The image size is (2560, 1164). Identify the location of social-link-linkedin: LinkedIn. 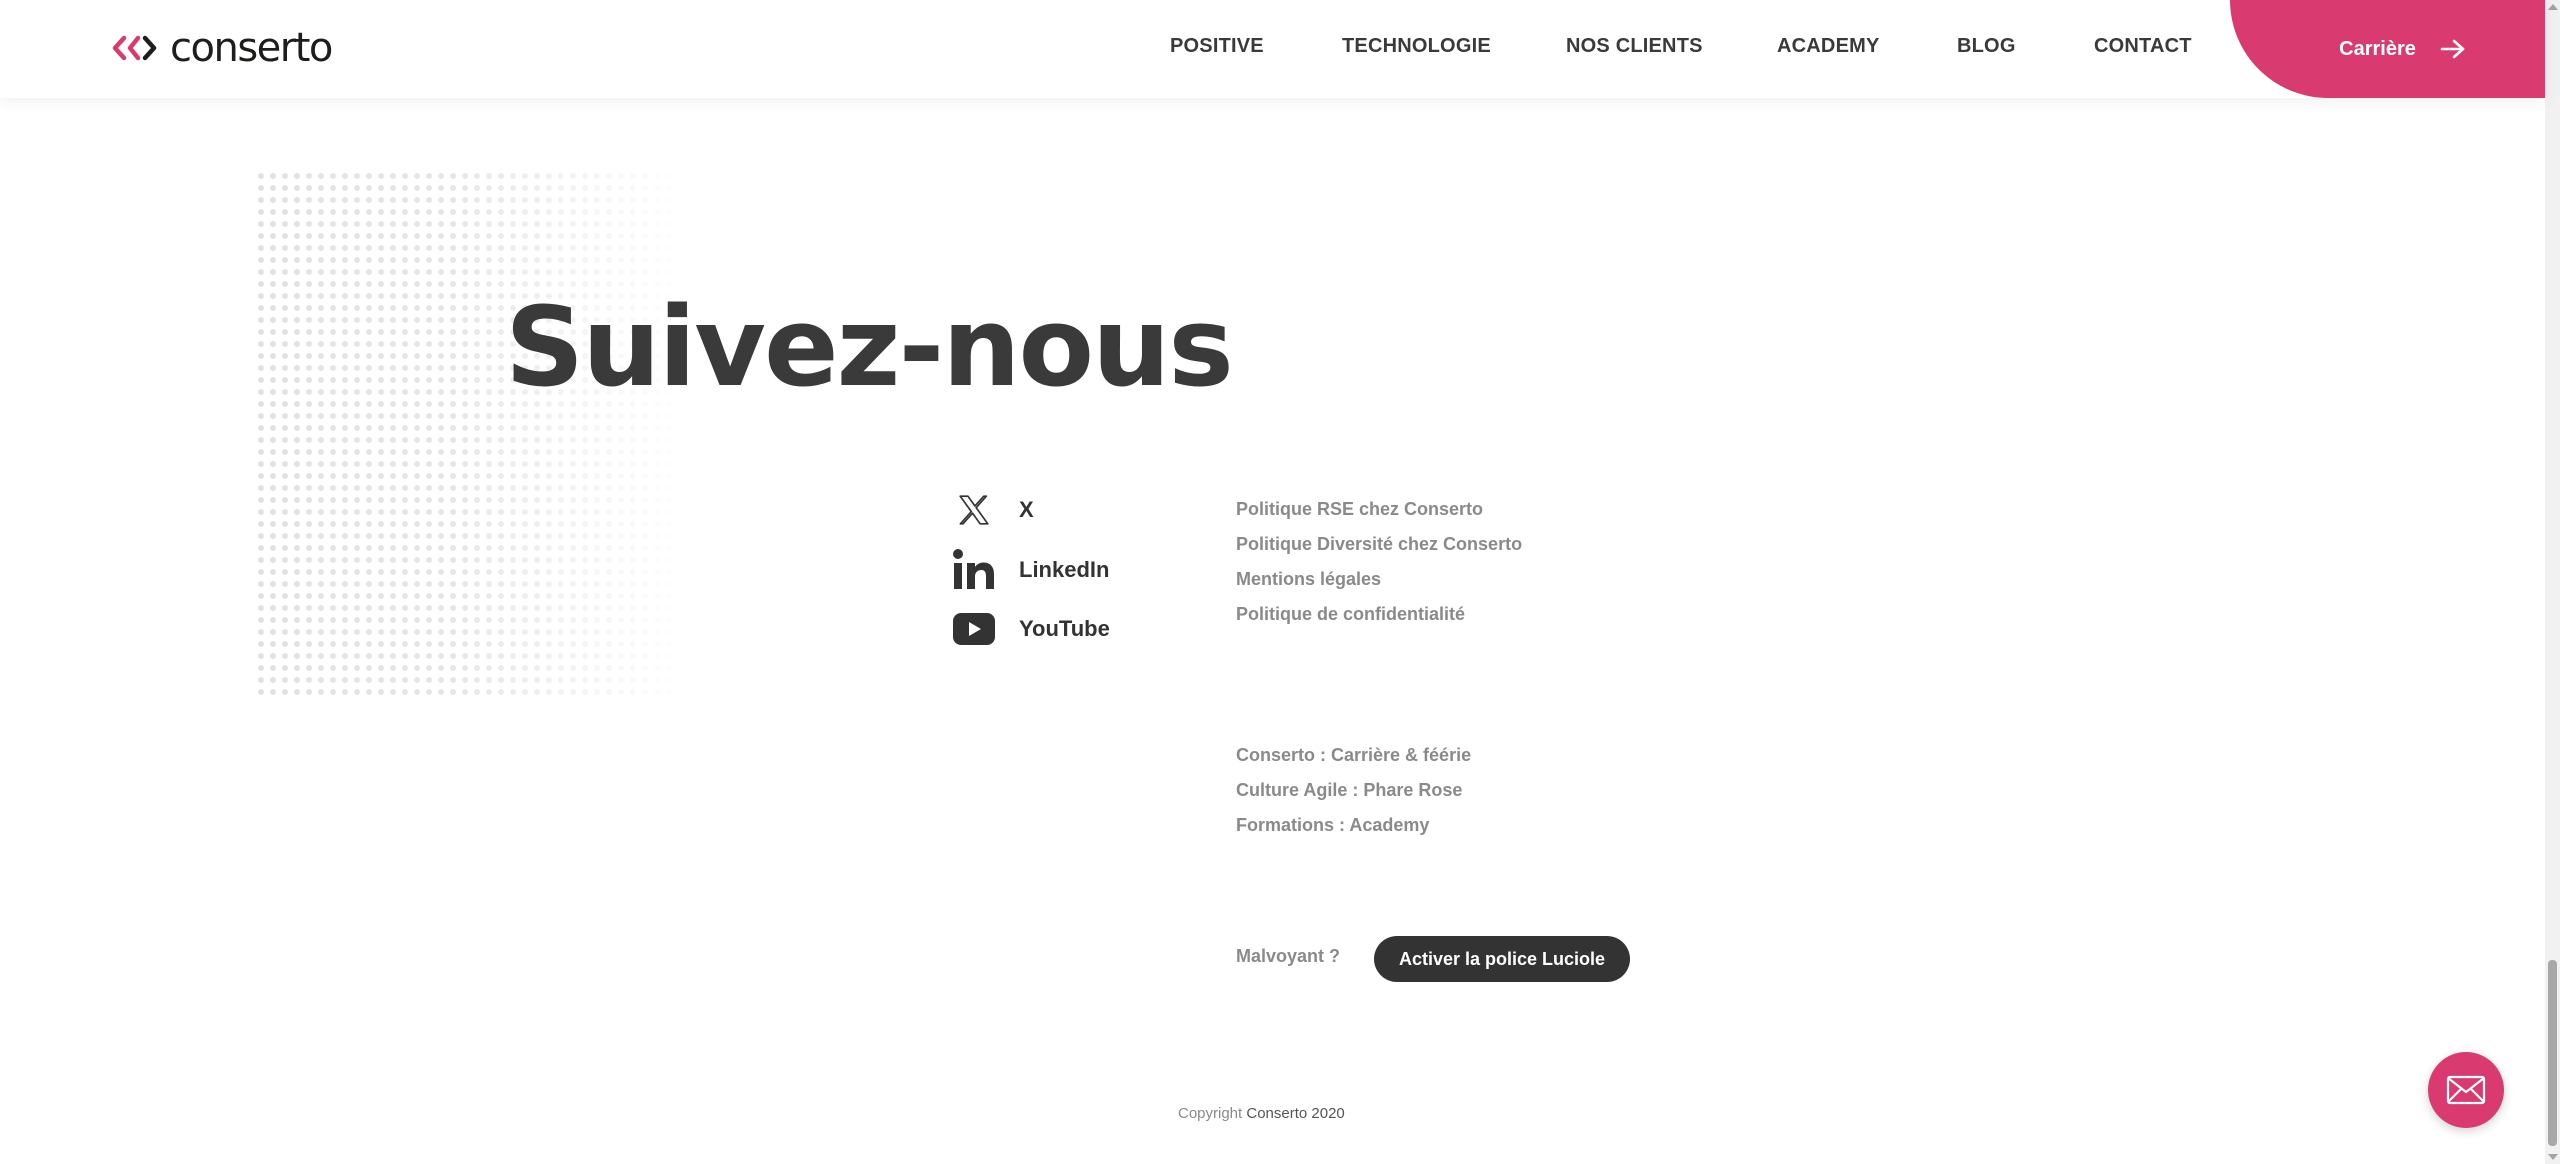
(1031, 570).